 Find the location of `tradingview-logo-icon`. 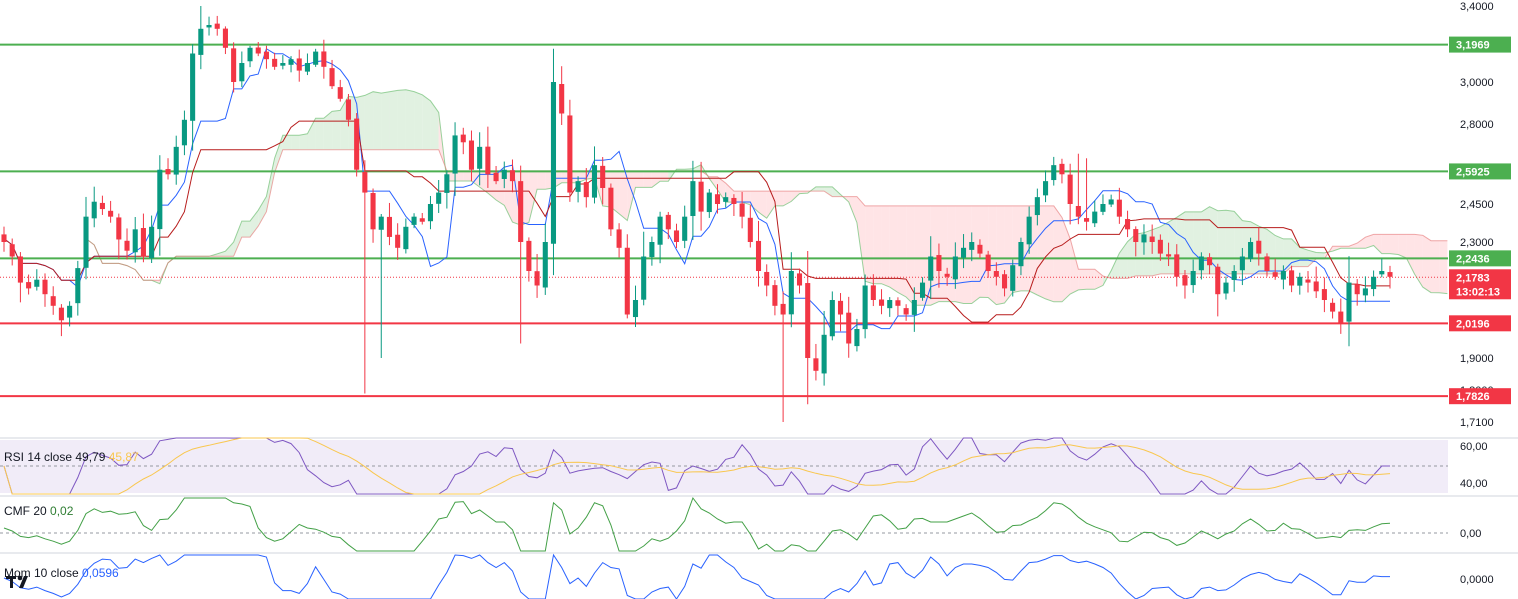

tradingview-logo-icon is located at coordinates (21, 582).